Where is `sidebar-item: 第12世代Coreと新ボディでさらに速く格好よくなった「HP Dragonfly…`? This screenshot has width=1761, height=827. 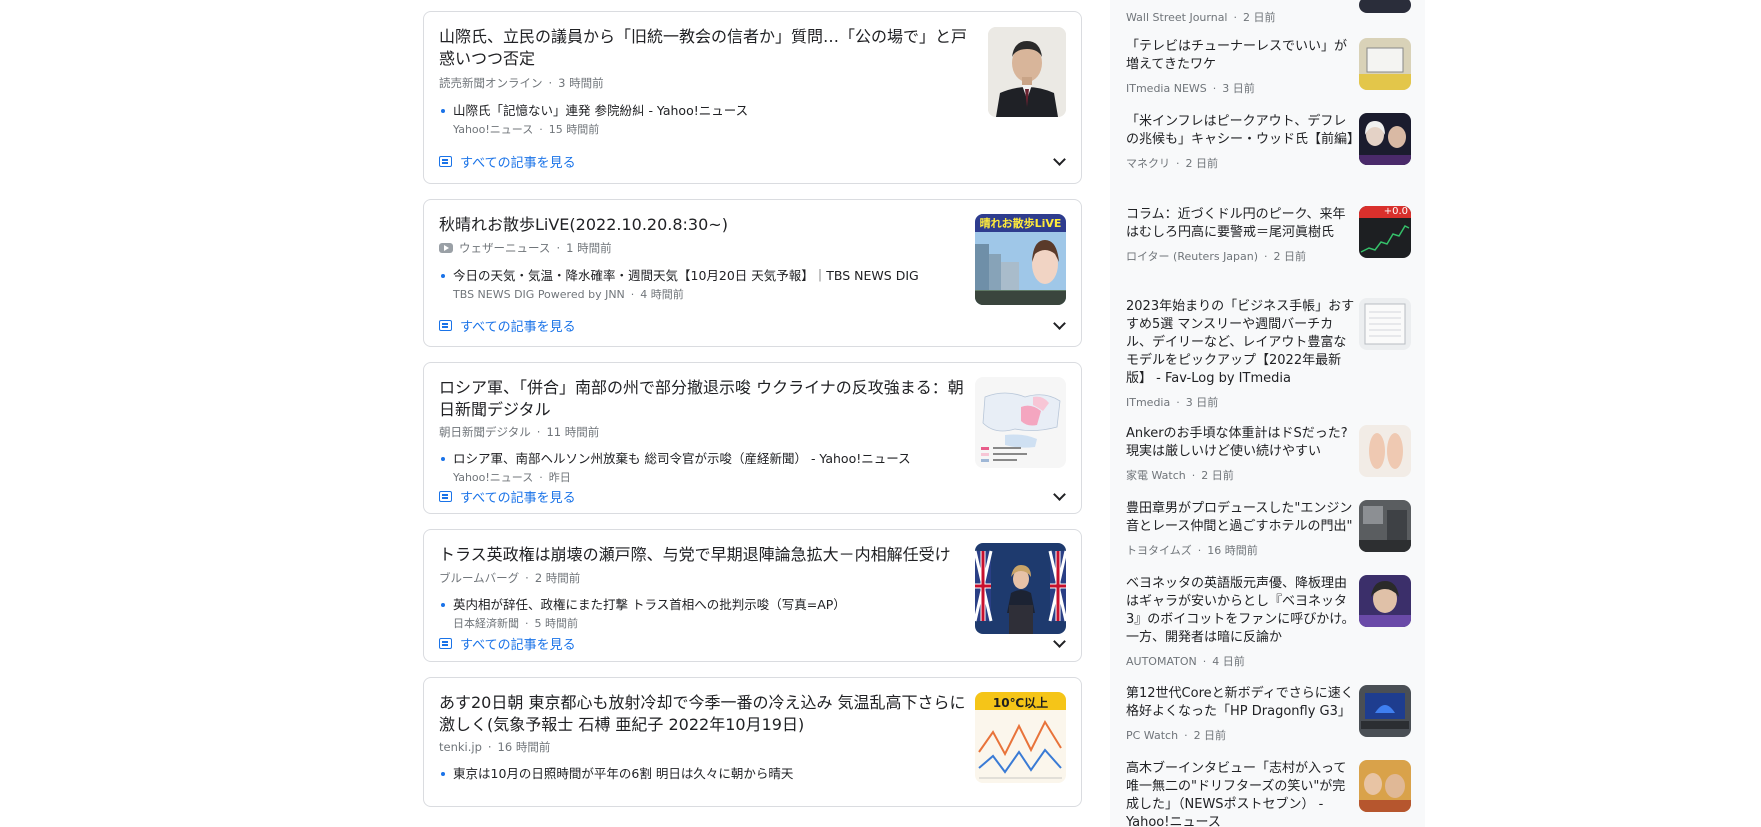
sidebar-item: 第12世代Coreと新ボディでさらに速く格好よくなった「HP Dragonfly… is located at coordinates (1268, 714).